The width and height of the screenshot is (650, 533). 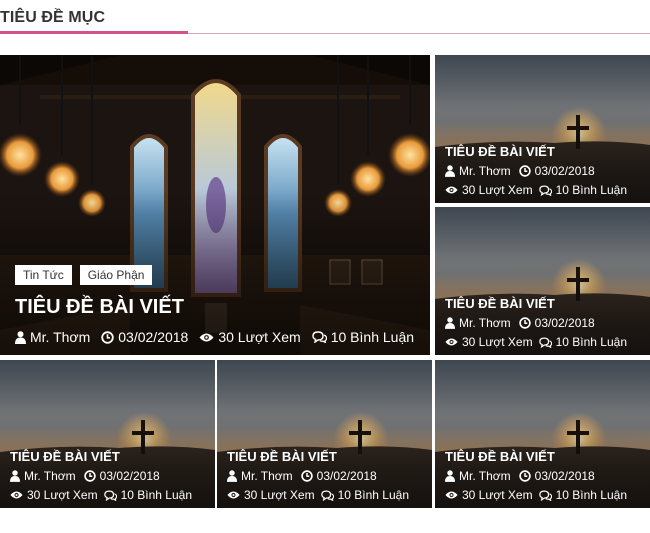 I want to click on section-header: TIÊU ĐỀ MỤC, so click(x=325, y=18).